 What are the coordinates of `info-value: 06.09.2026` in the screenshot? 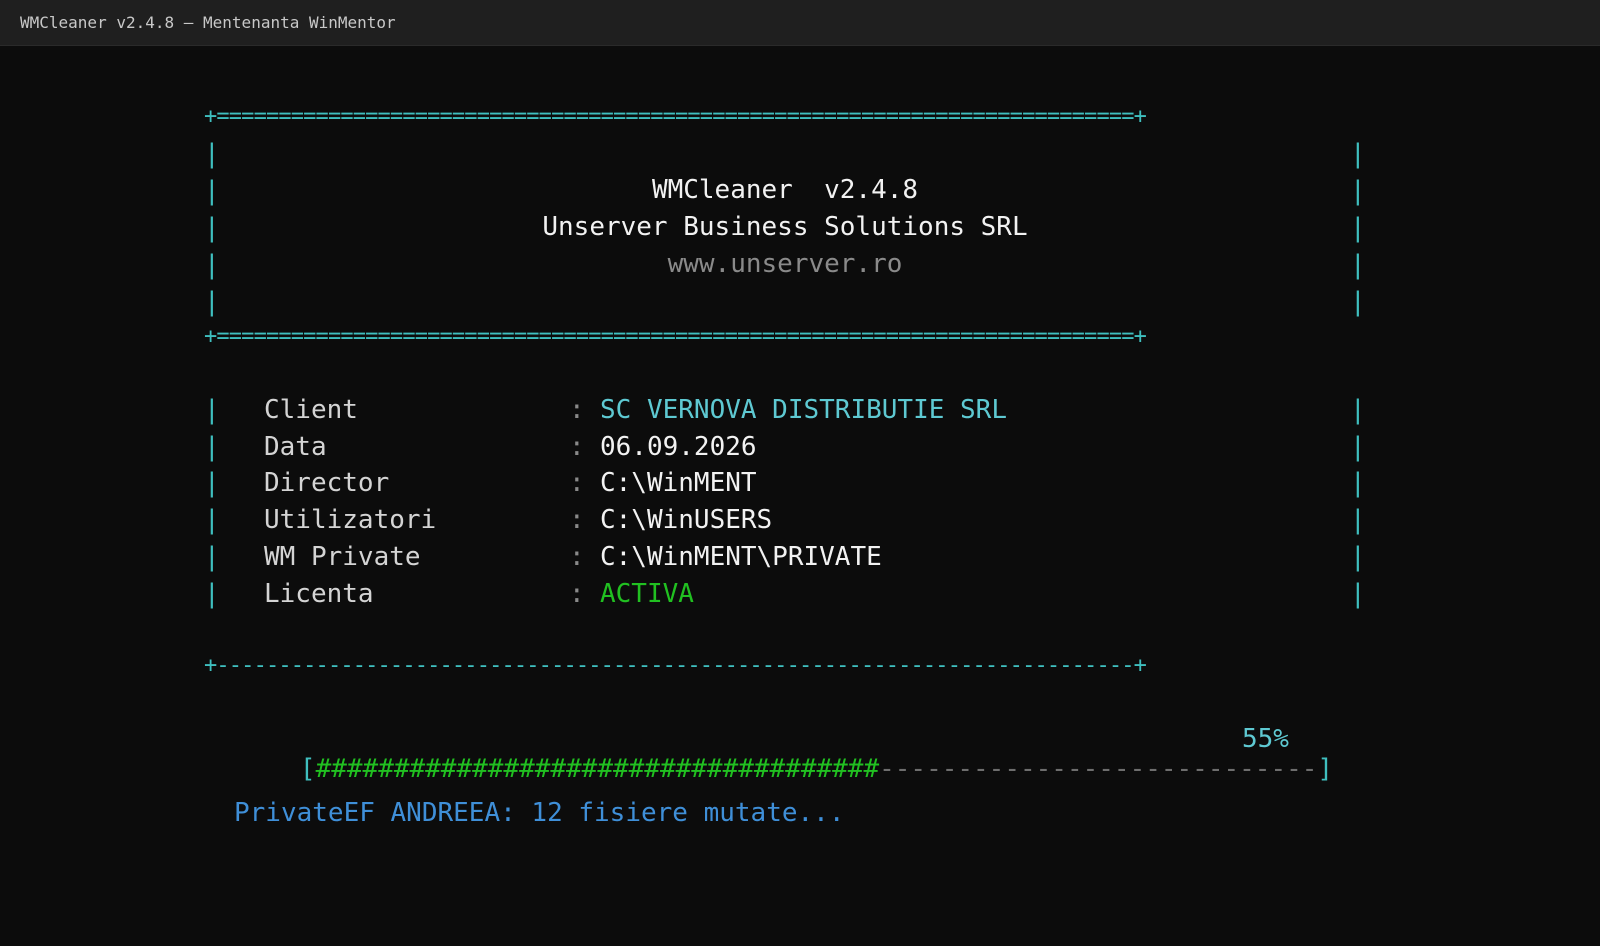 It's located at (678, 446).